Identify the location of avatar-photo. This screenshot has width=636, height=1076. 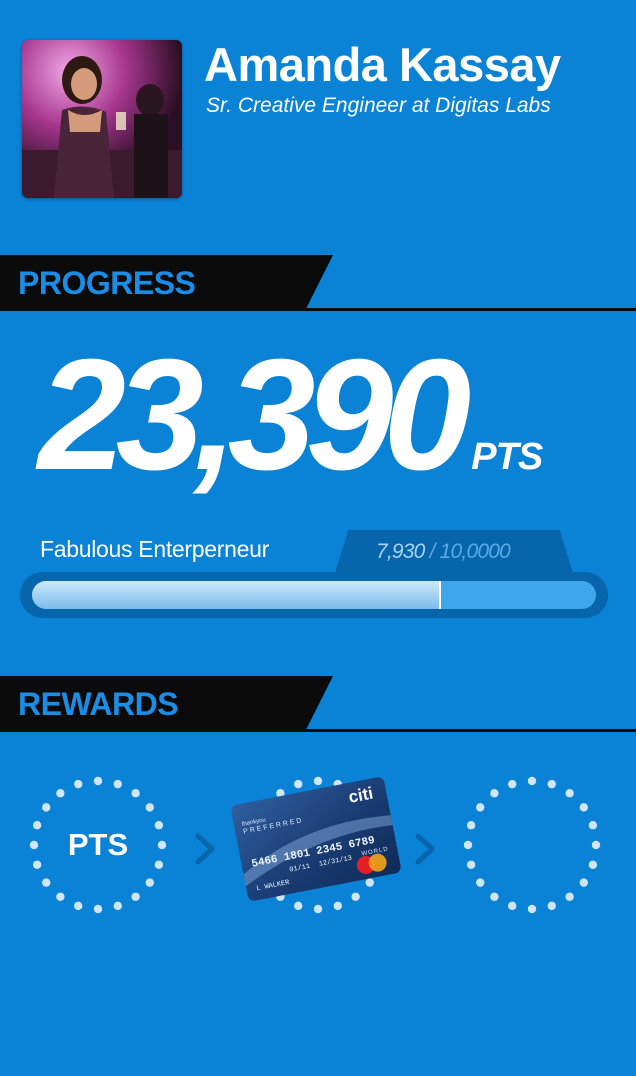
(102, 119).